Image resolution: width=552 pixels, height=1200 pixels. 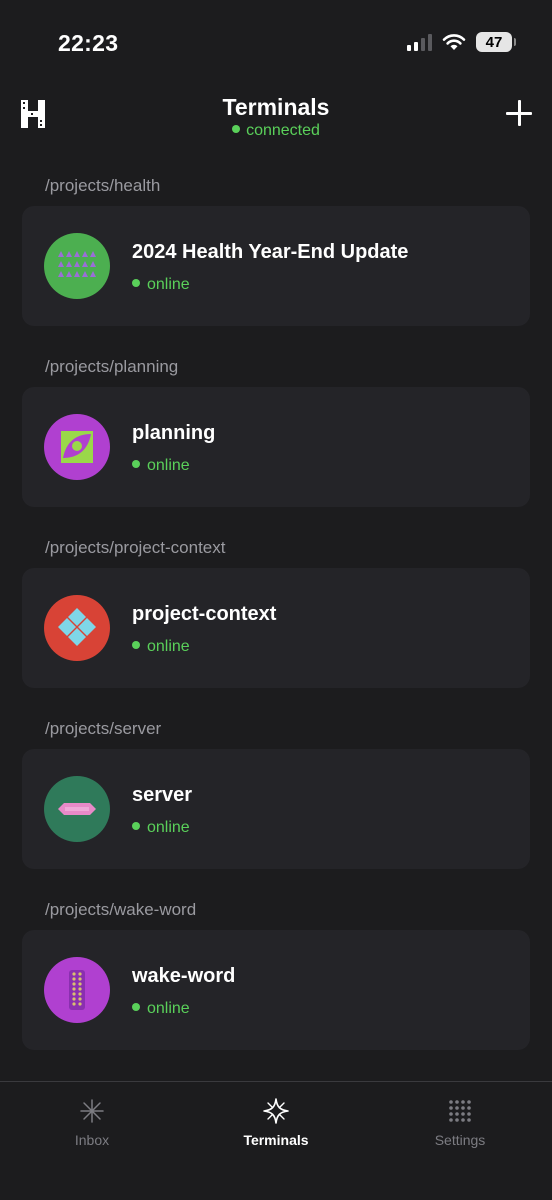 I want to click on tab-bar: Inbox Terminals Settings, so click(x=276, y=1140).